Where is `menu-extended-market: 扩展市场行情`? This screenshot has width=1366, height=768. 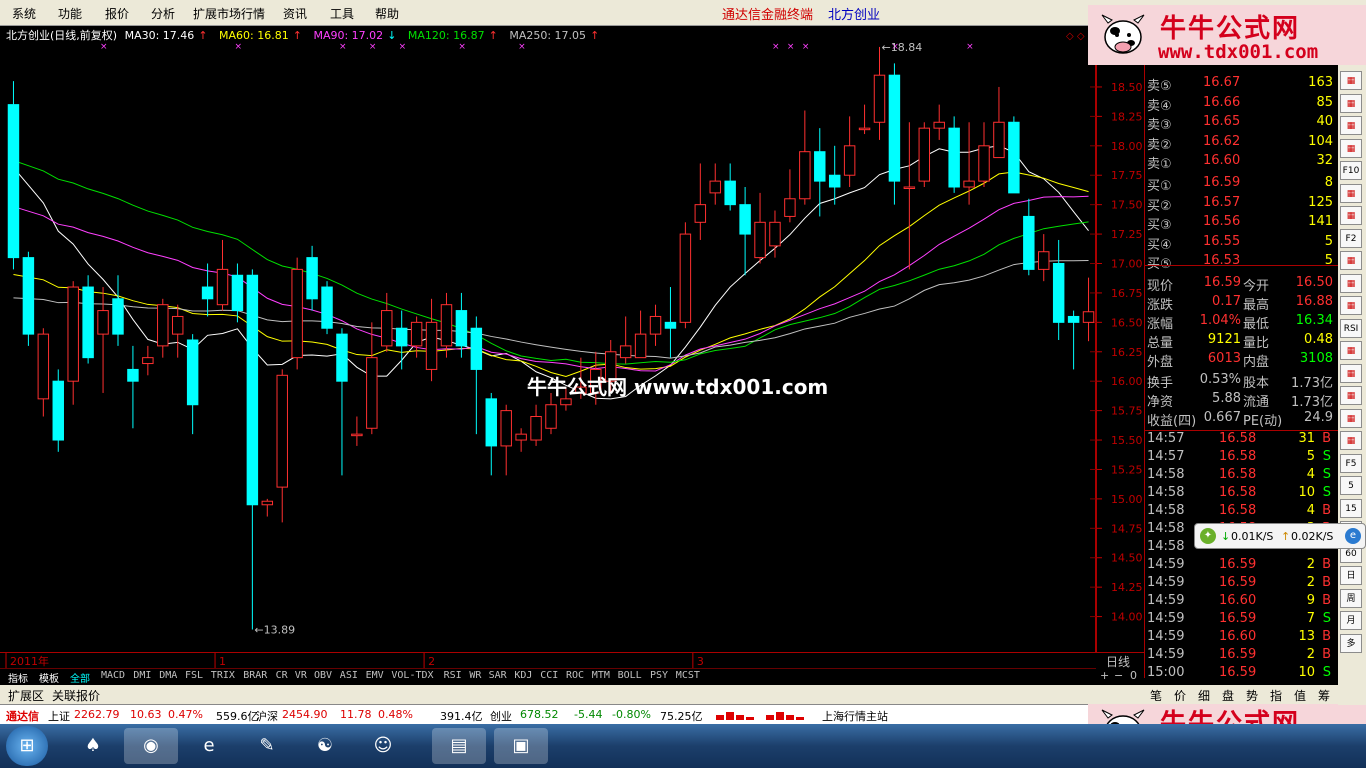 menu-extended-market: 扩展市场行情 is located at coordinates (229, 13).